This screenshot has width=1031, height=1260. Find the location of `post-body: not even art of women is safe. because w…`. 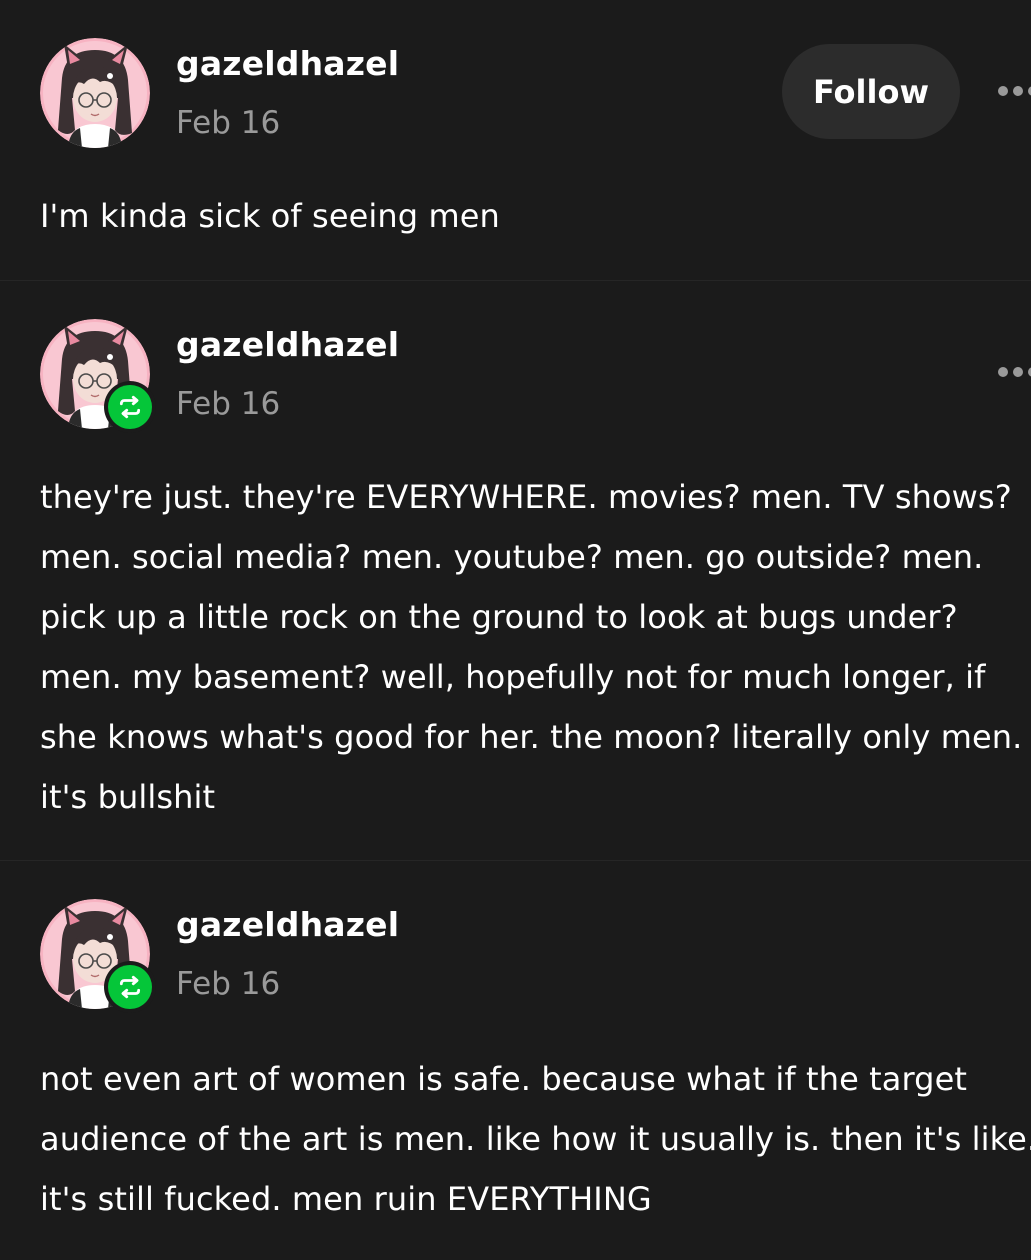

post-body: not even art of women is safe. because w… is located at coordinates (535, 1139).